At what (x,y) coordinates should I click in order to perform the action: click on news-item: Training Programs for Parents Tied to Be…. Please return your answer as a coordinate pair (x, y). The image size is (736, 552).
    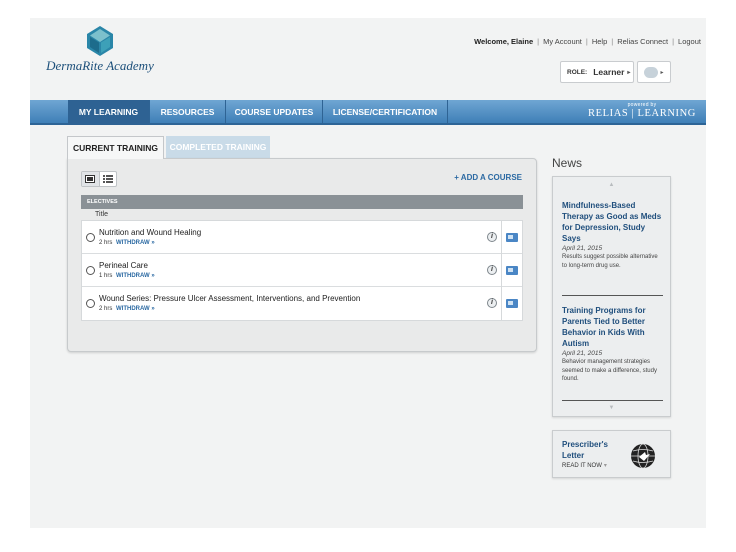
    Looking at the image, I should click on (613, 344).